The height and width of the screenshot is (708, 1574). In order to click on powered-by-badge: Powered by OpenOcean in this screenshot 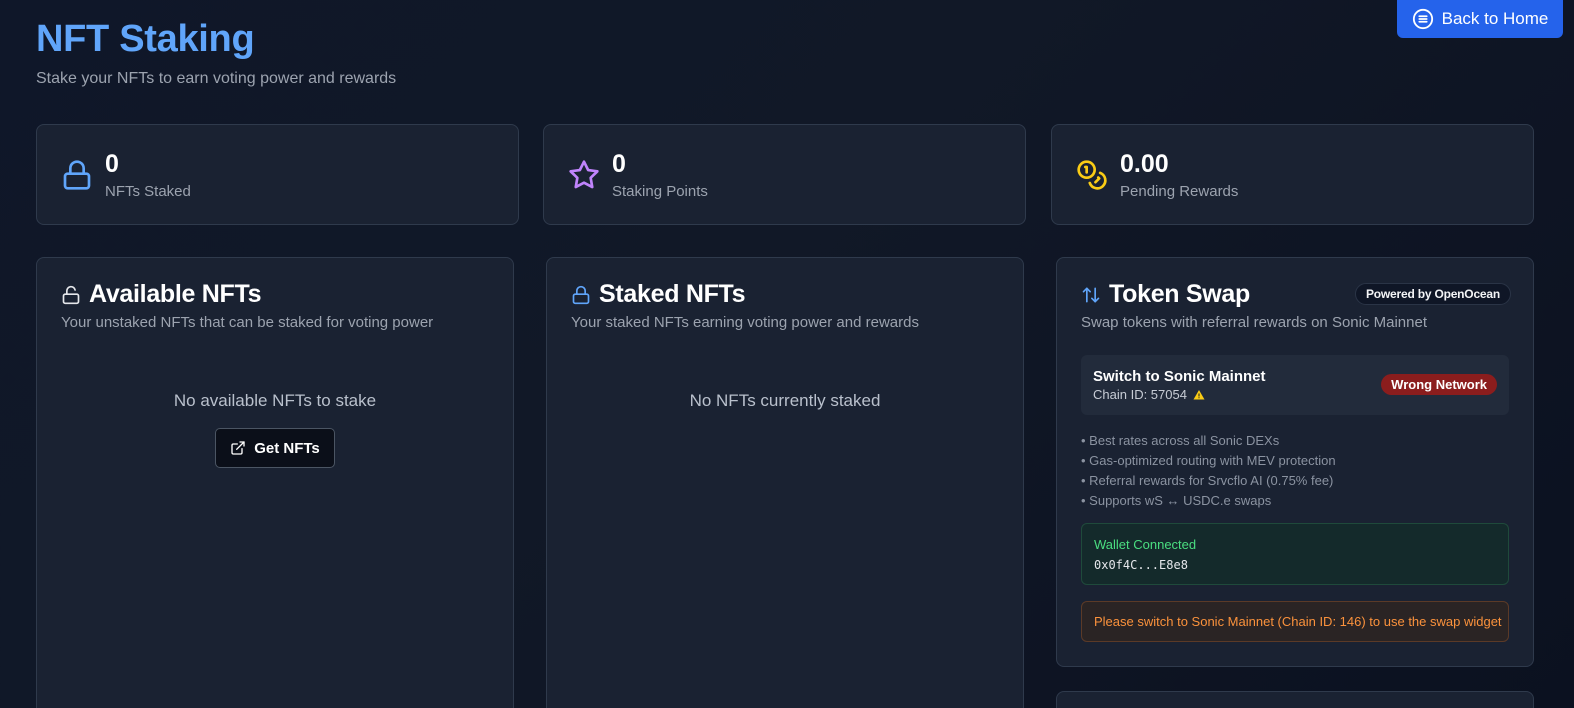, I will do `click(1432, 294)`.